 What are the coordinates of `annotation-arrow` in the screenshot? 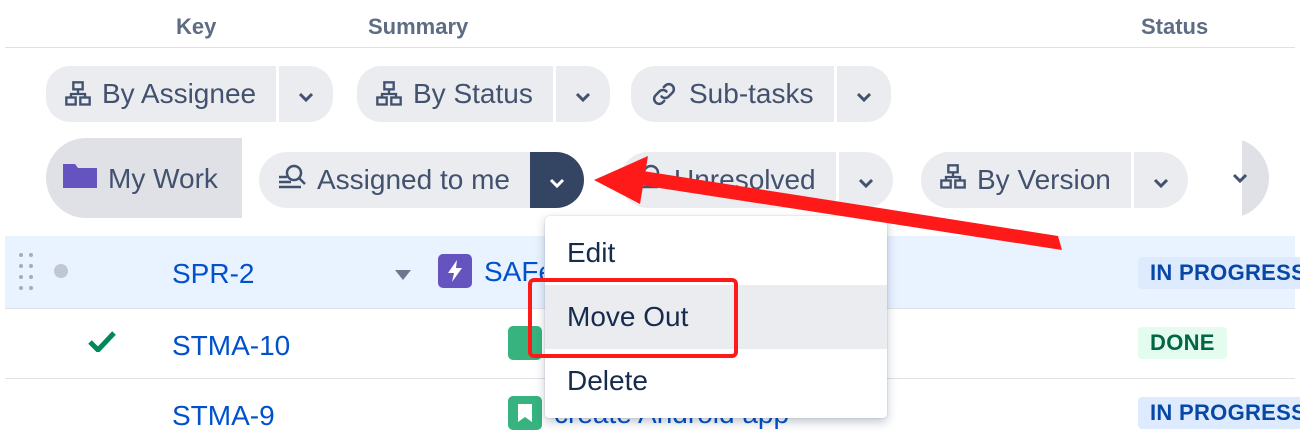 It's located at (828, 203).